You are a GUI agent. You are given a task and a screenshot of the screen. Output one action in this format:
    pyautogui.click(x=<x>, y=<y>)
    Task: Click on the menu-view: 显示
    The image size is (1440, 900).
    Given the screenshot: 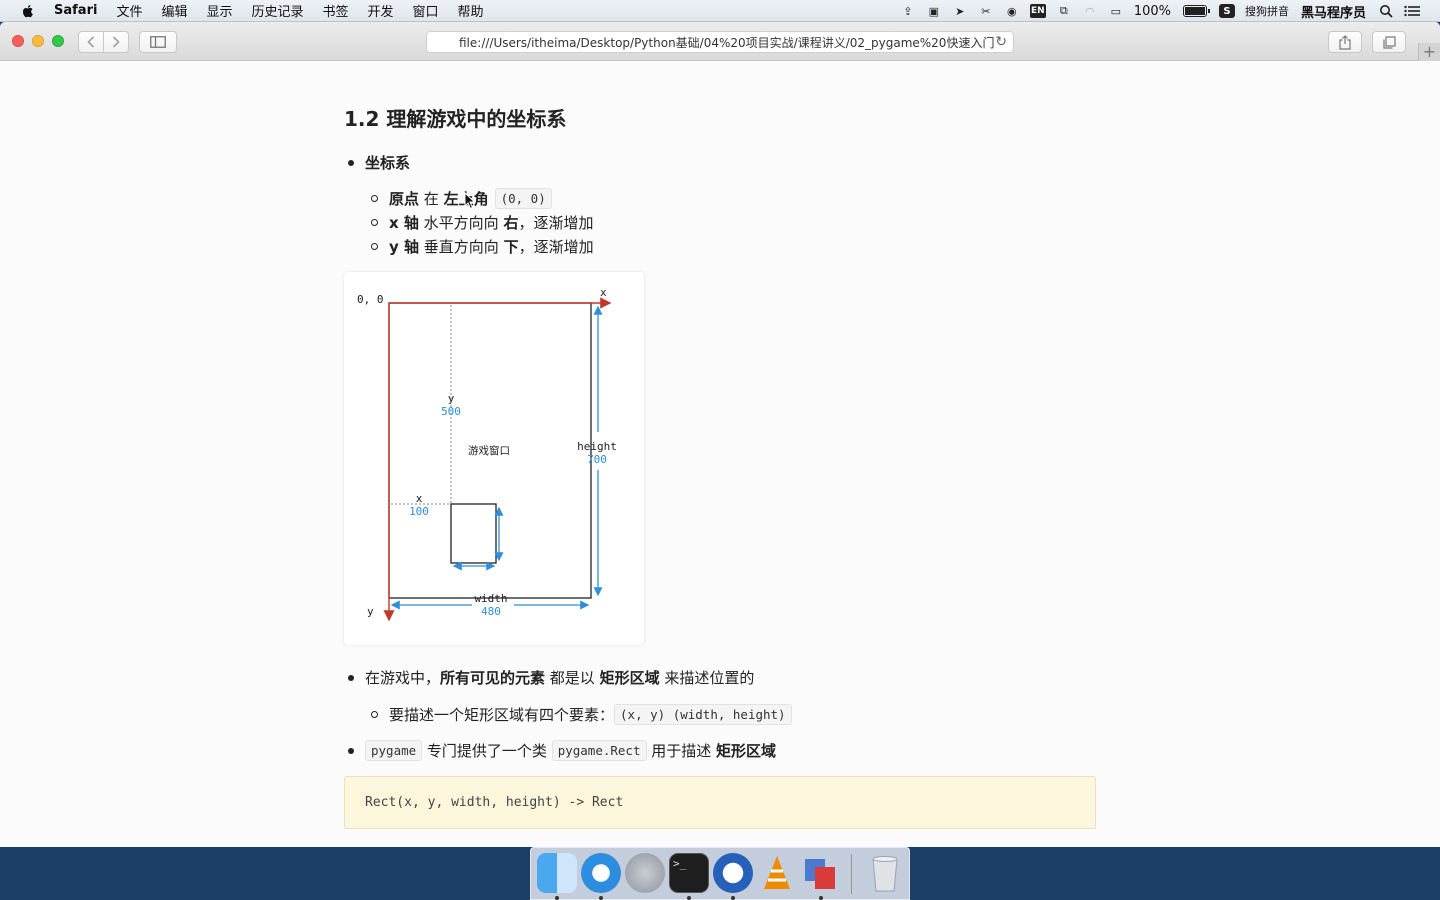 What is the action you would take?
    pyautogui.click(x=219, y=10)
    